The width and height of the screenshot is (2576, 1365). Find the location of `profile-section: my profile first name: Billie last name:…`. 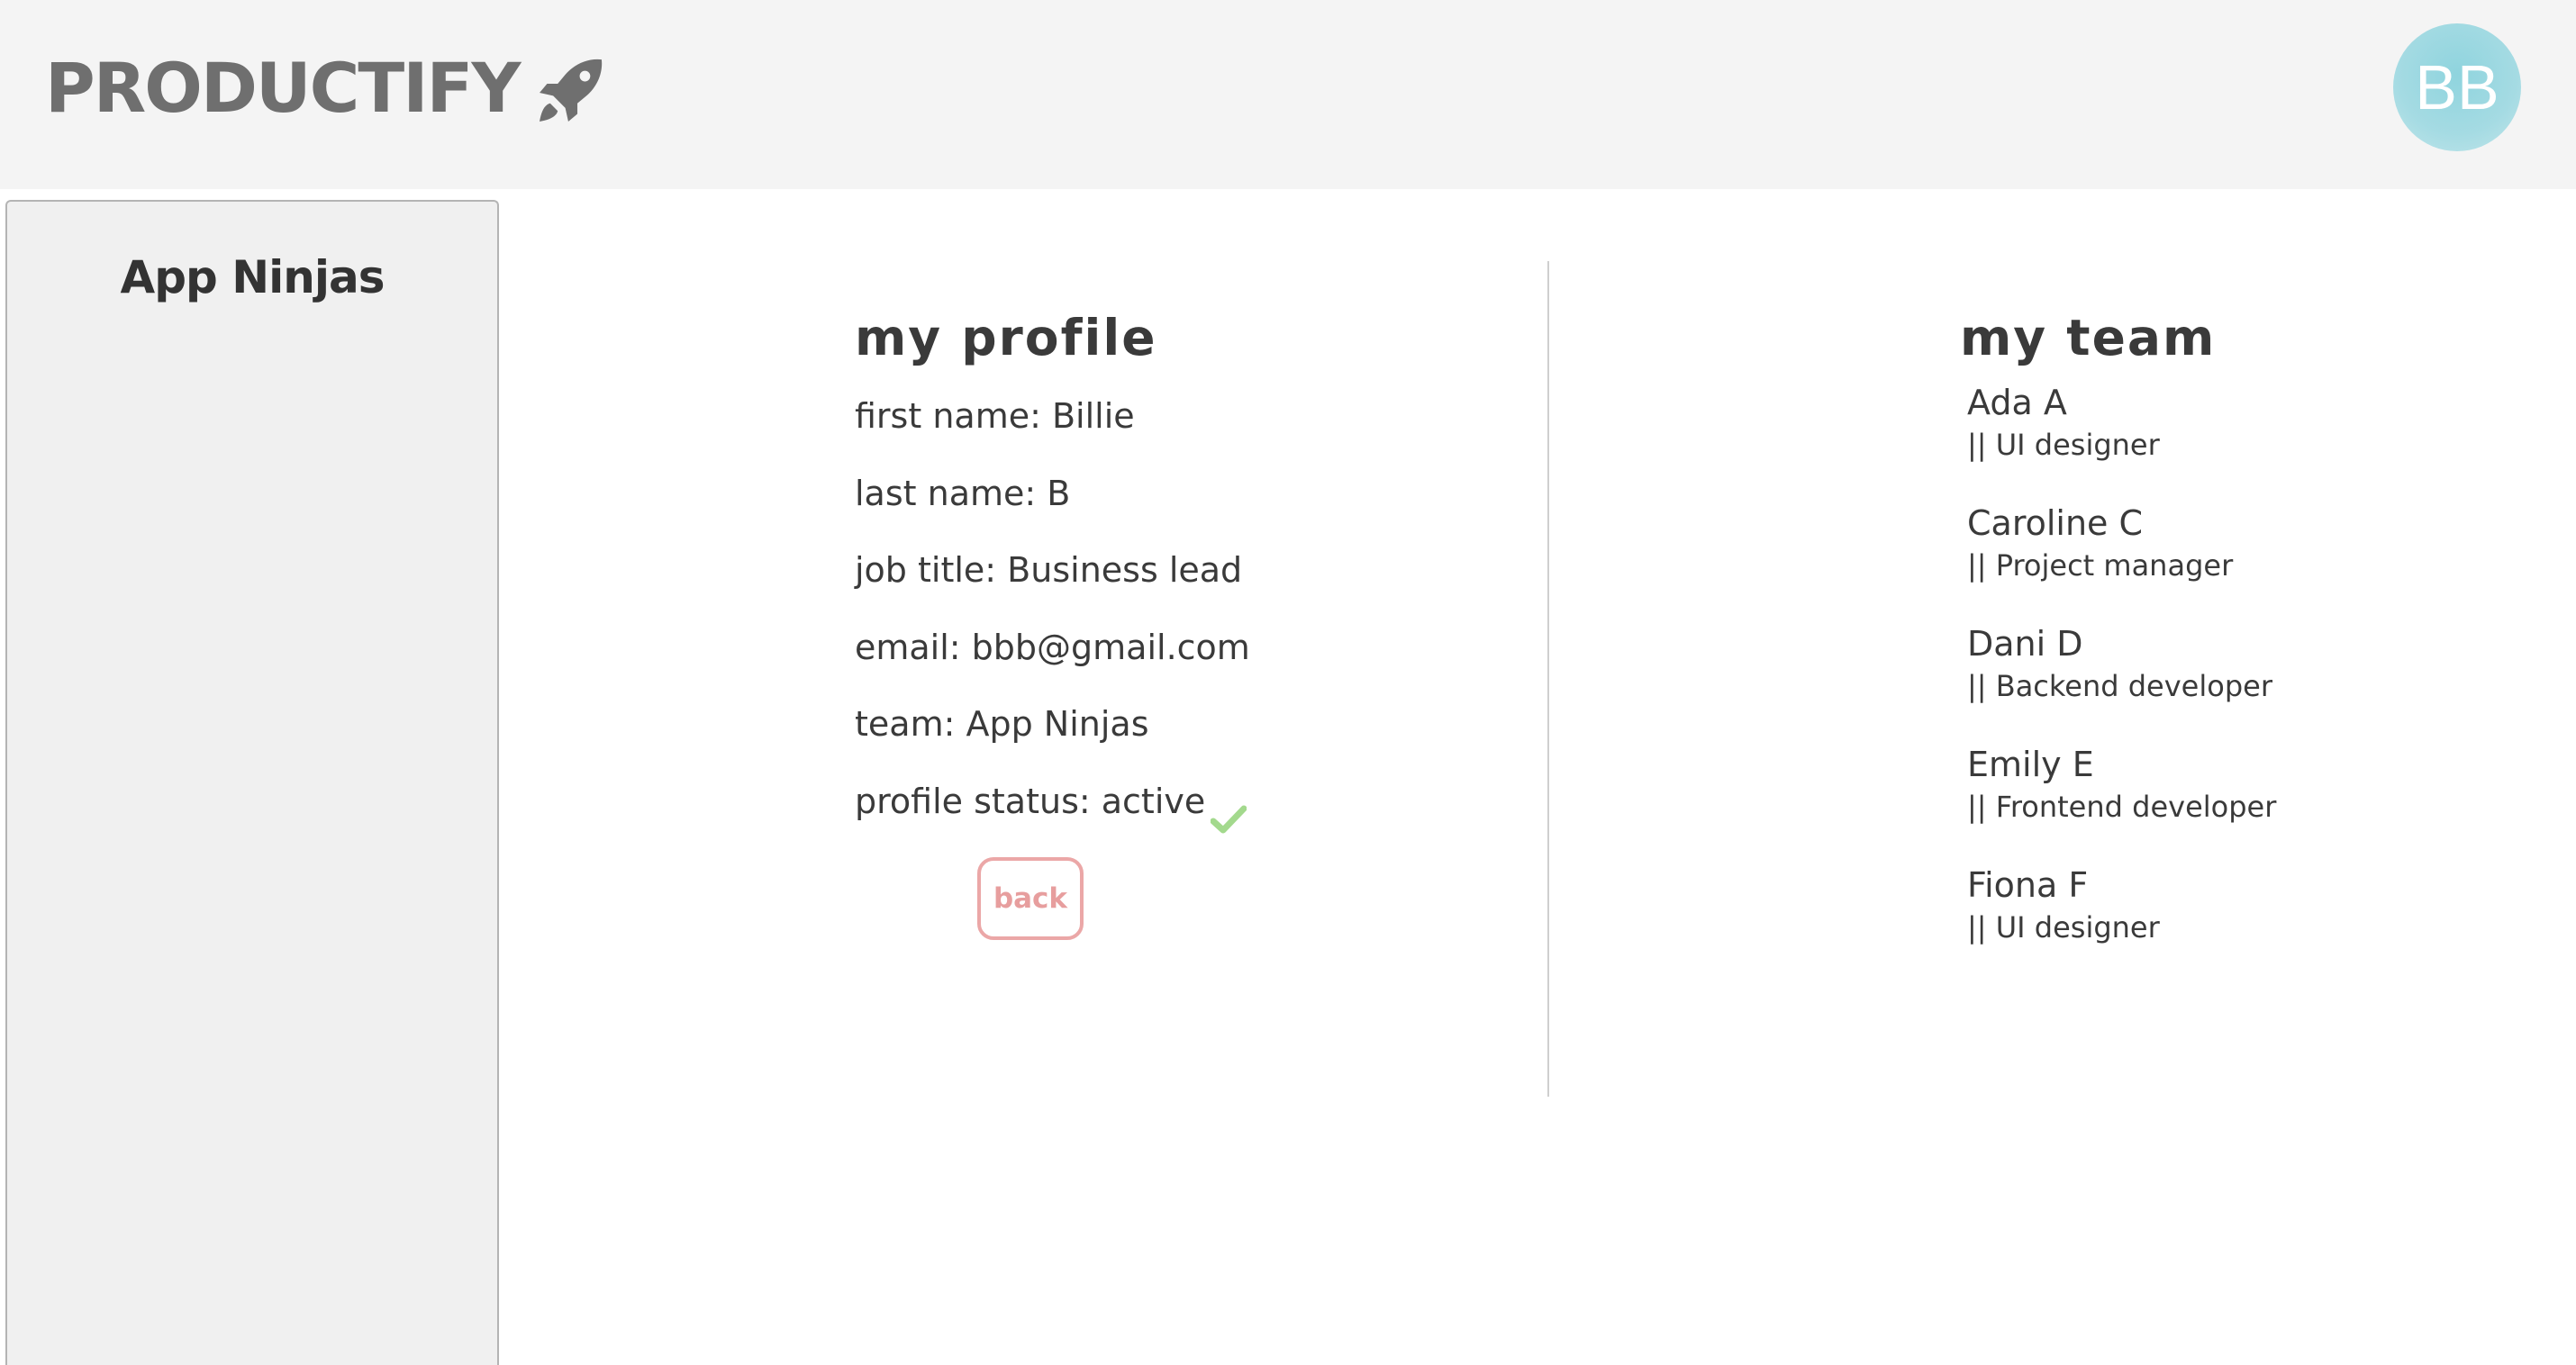

profile-section: my profile first name: Billie last name:… is located at coordinates (1170, 568).